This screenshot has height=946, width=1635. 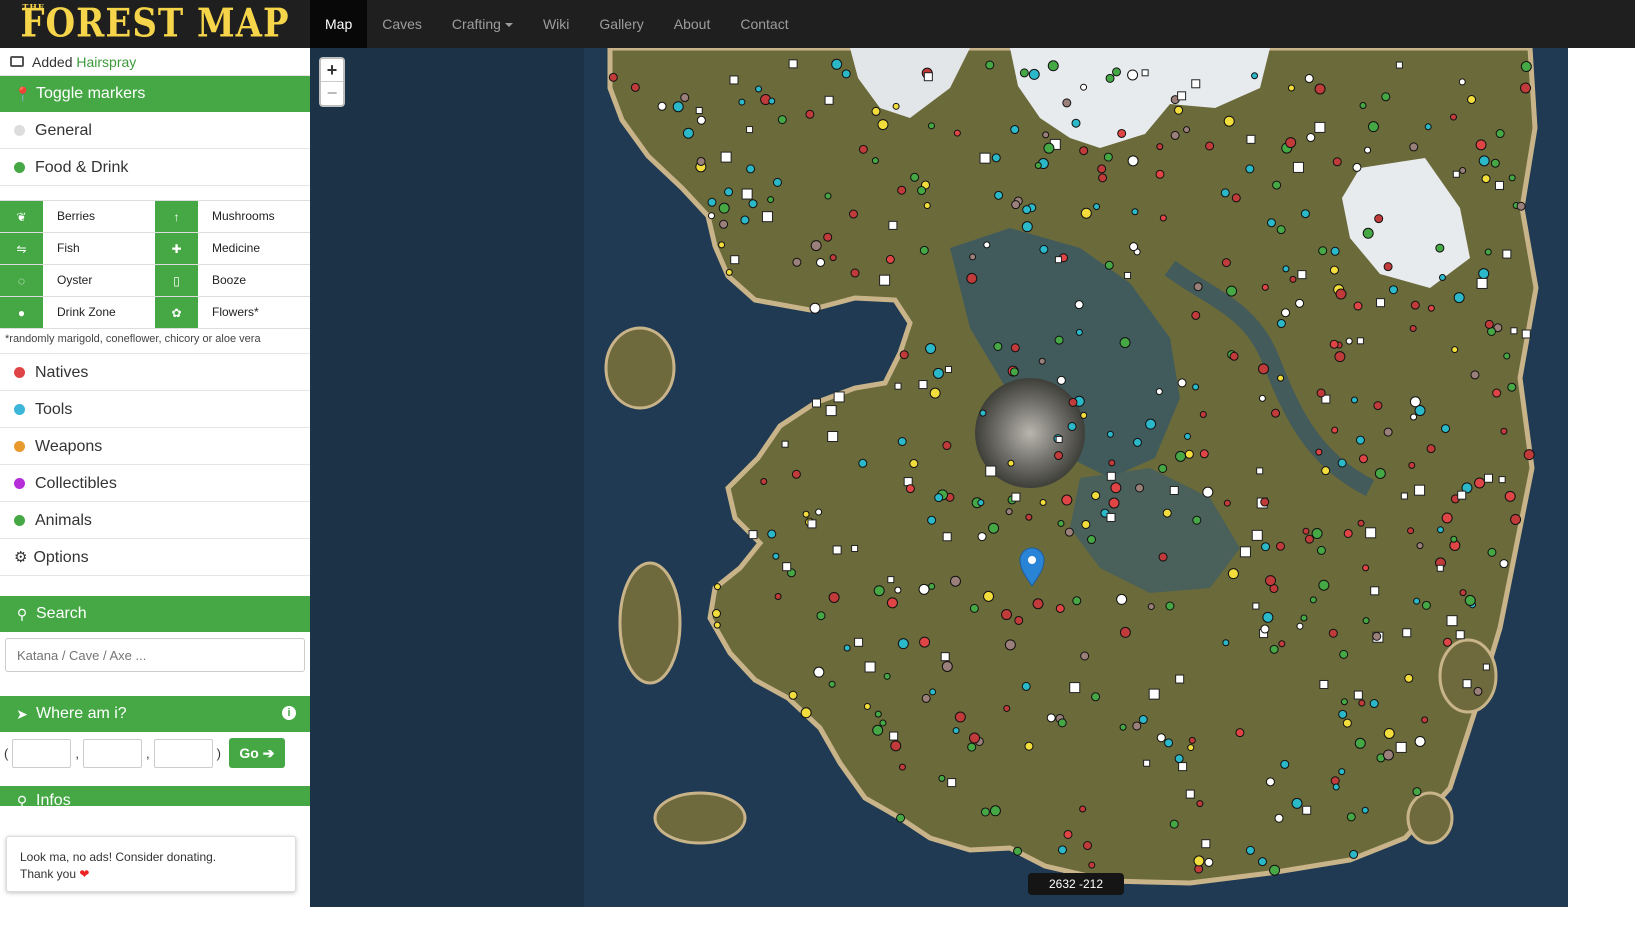 I want to click on sub-fish: ⇋ Fish, so click(x=77, y=249).